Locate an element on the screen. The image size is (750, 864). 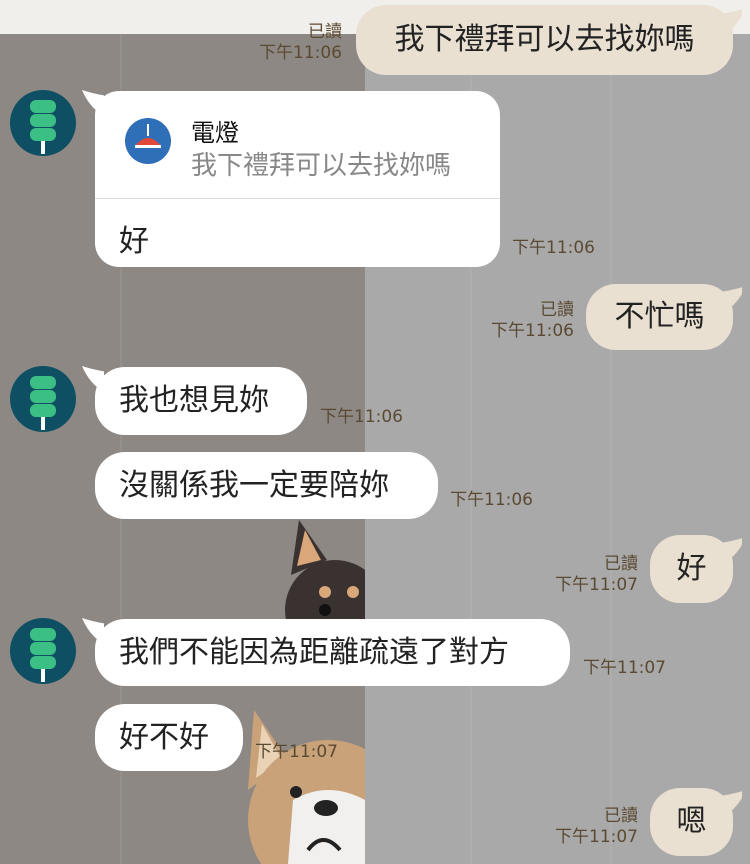
outgoing-message-bubble: 我下禮拜可以去找妳嗎 is located at coordinates (544, 40).